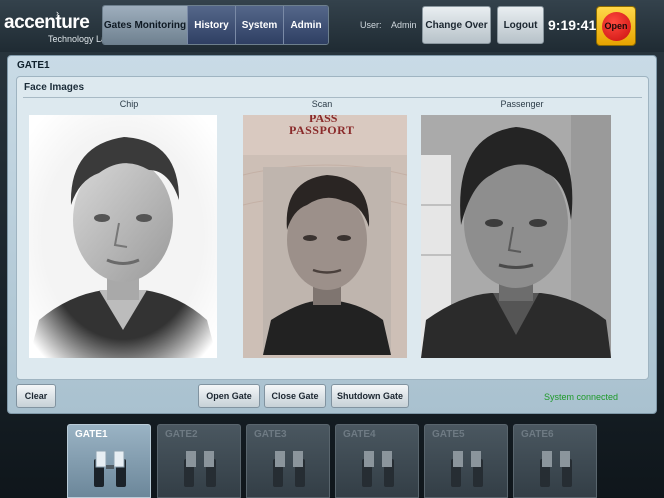  I want to click on clock: 9:19:41, so click(572, 25).